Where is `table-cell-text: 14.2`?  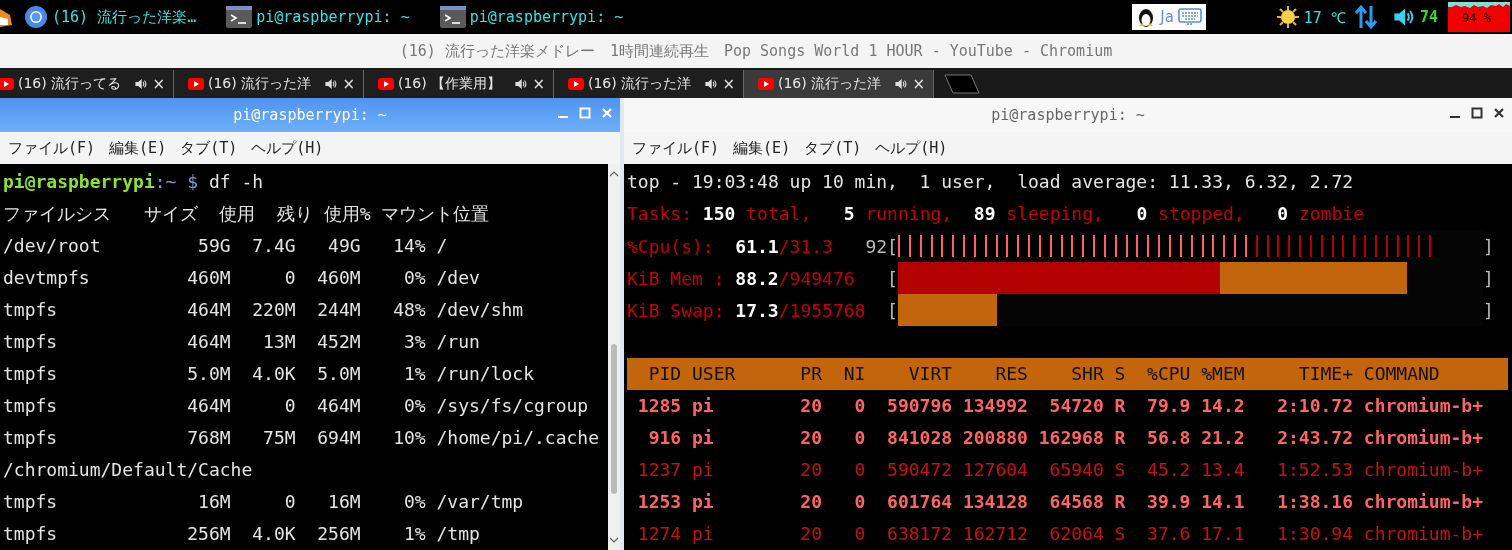 table-cell-text: 14.2 is located at coordinates (1222, 406).